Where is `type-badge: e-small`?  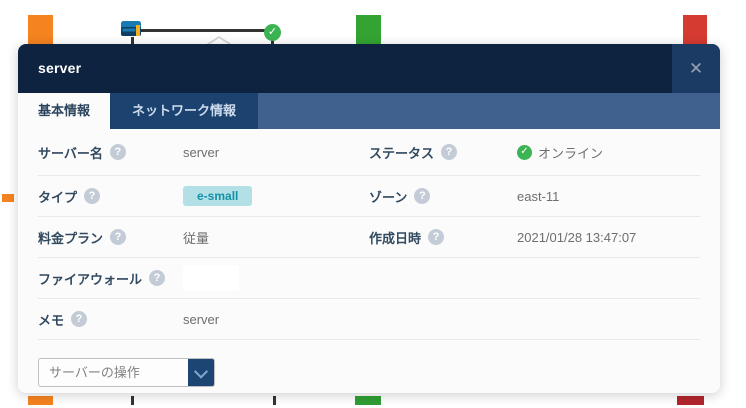 type-badge: e-small is located at coordinates (218, 196).